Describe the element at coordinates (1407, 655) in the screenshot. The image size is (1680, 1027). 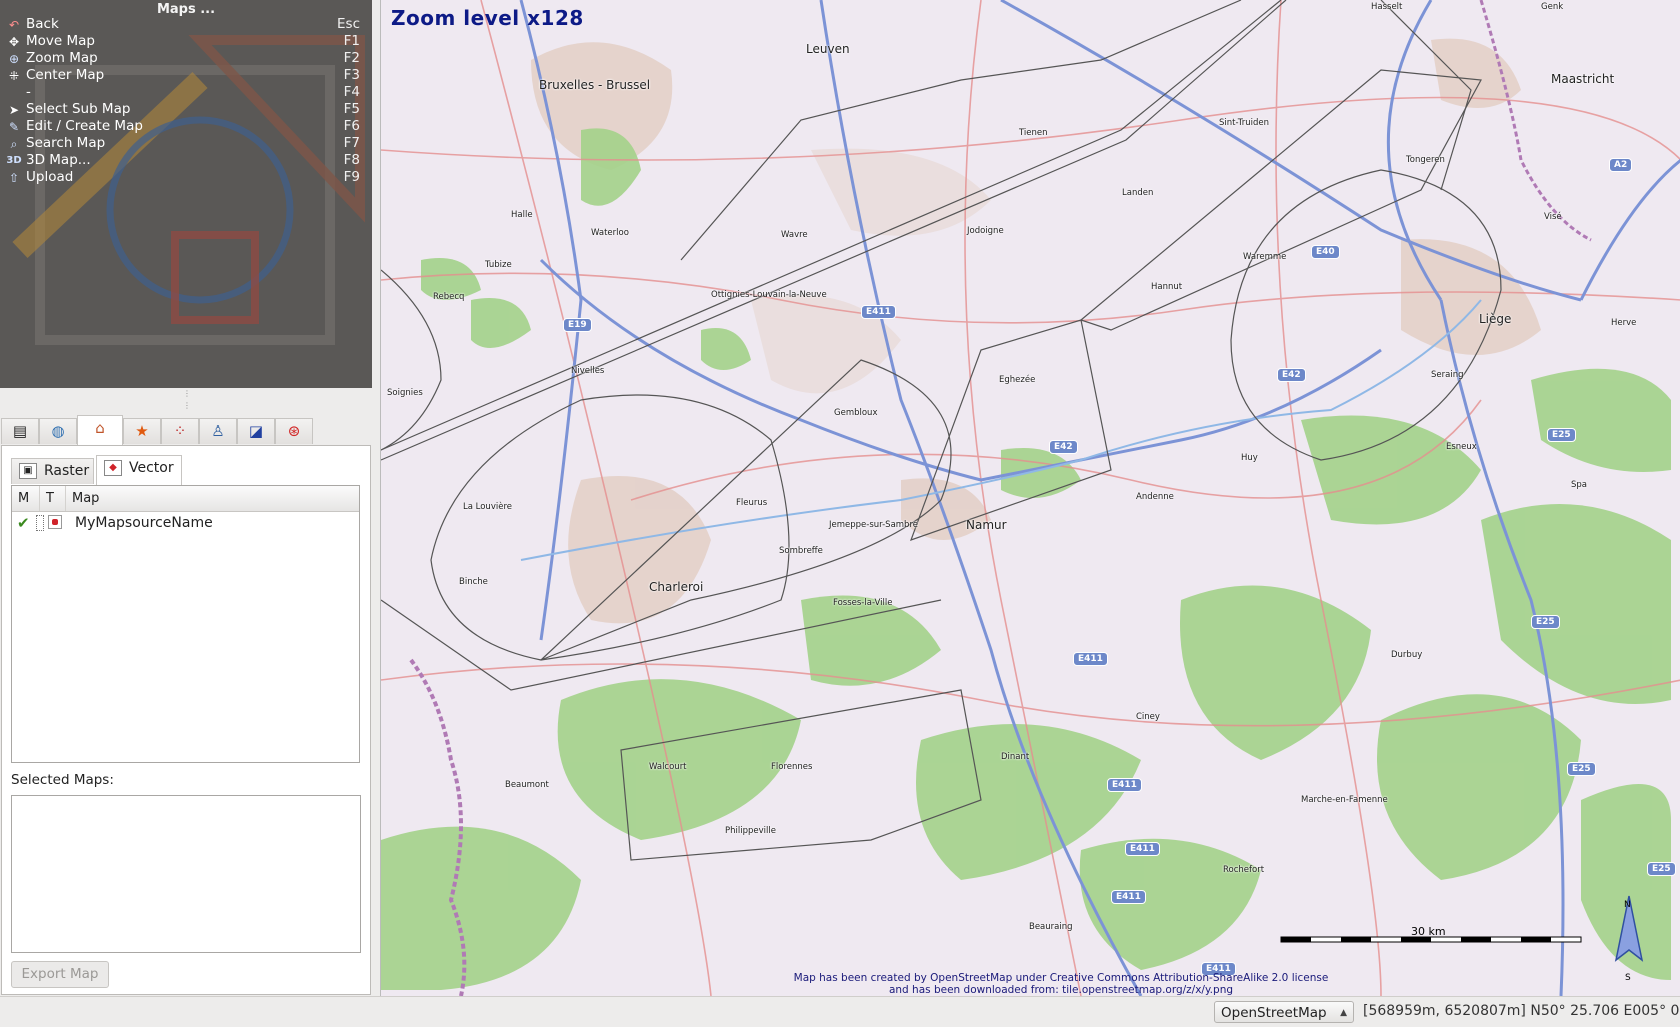
I see `place-label: Durbuy` at that location.